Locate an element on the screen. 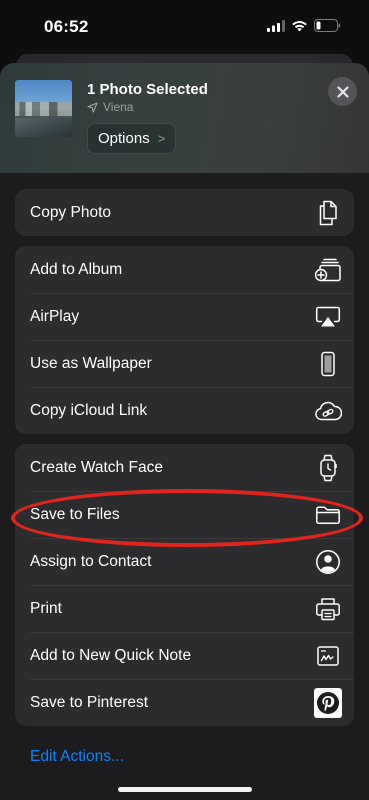 Image resolution: width=369 pixels, height=800 pixels. chevron-right-icon: > is located at coordinates (161, 138).